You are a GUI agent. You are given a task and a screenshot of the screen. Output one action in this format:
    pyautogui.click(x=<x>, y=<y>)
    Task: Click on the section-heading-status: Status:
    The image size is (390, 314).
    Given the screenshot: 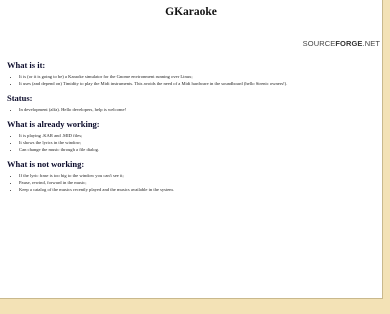 What is the action you would take?
    pyautogui.click(x=20, y=98)
    